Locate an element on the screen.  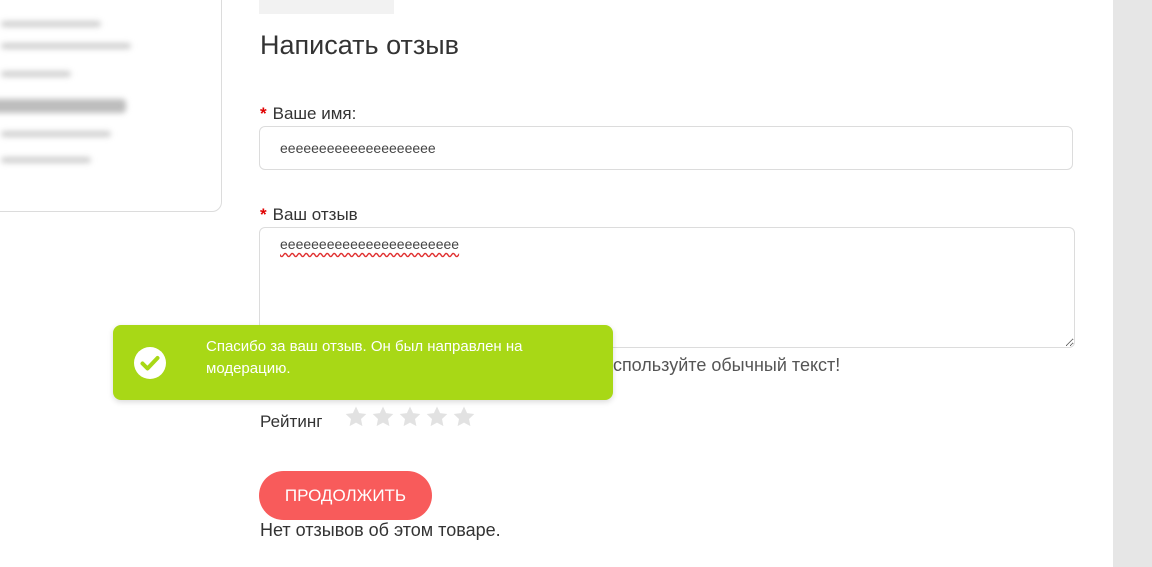
plain-text-hint: Используйте обычный текст! is located at coordinates (720, 365).